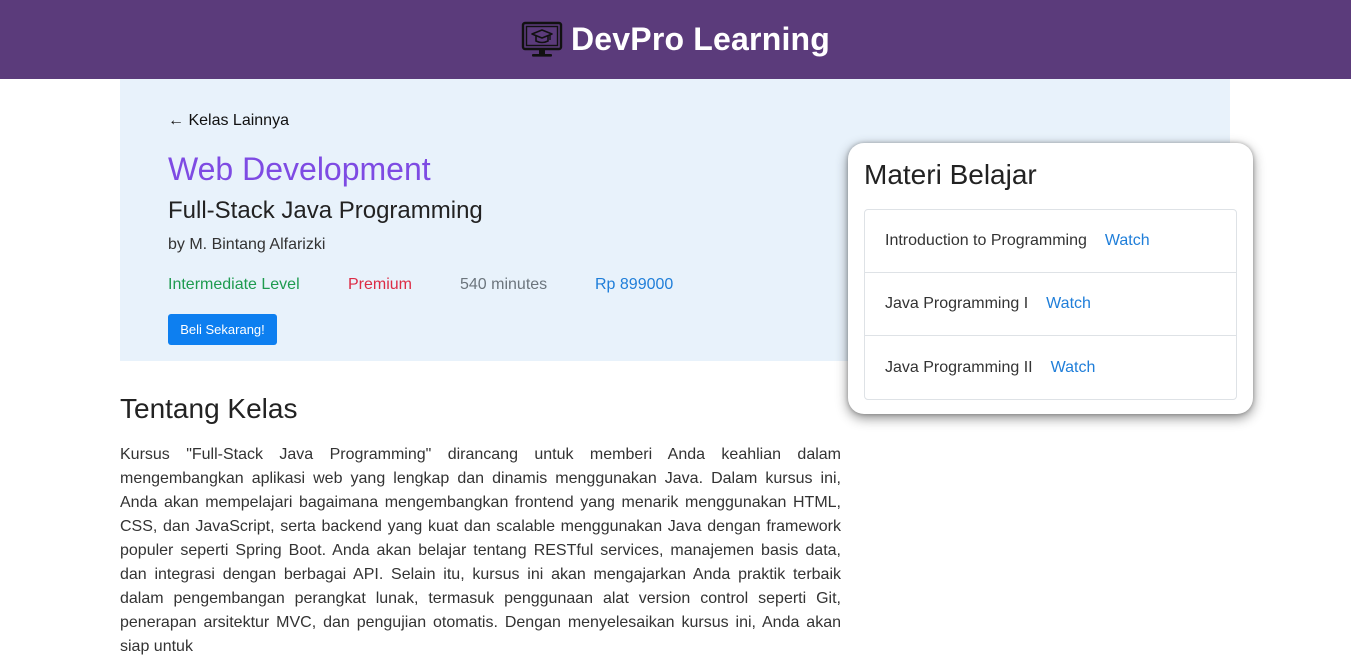  What do you see at coordinates (700, 39) in the screenshot?
I see `brand-name: DevPro Learning` at bounding box center [700, 39].